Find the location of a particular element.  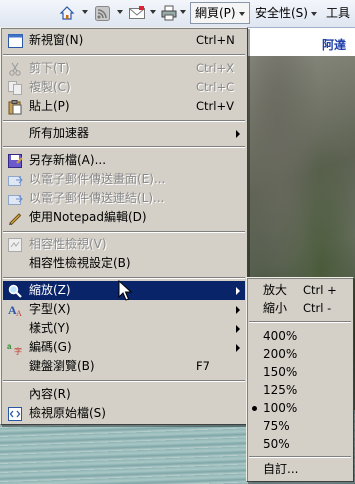

menu-item-label: 50% is located at coordinates (276, 444).